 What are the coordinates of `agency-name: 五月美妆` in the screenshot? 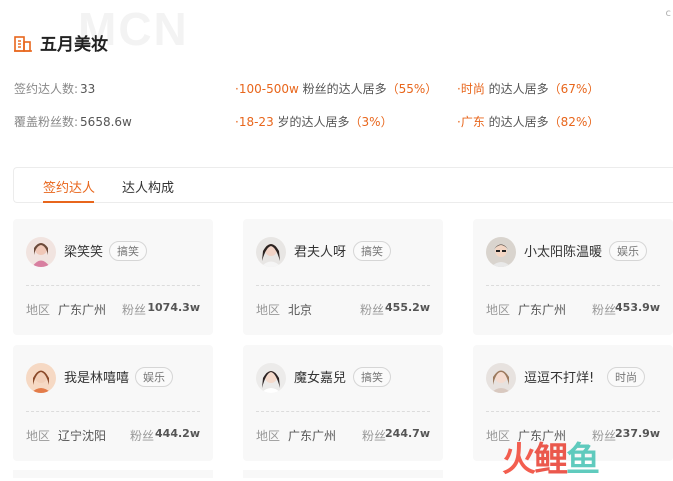 It's located at (74, 45).